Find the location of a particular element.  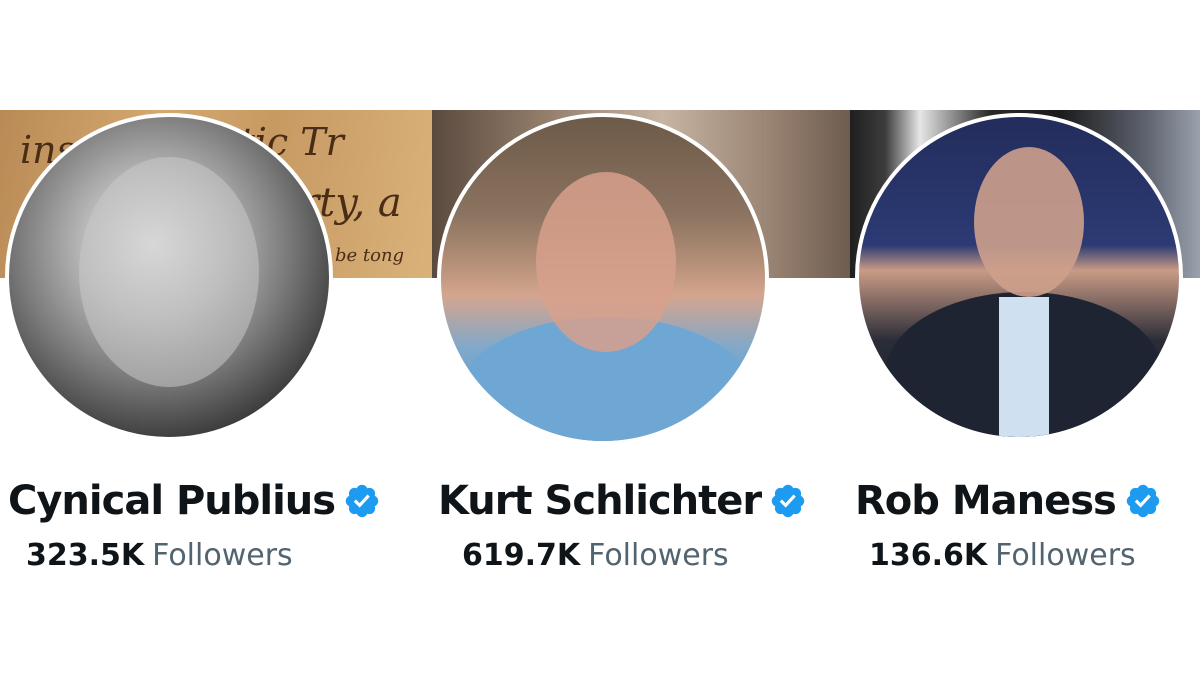

profile-card-rob-maness: Rob Maness 136.6K Followers is located at coordinates (1008, 525).